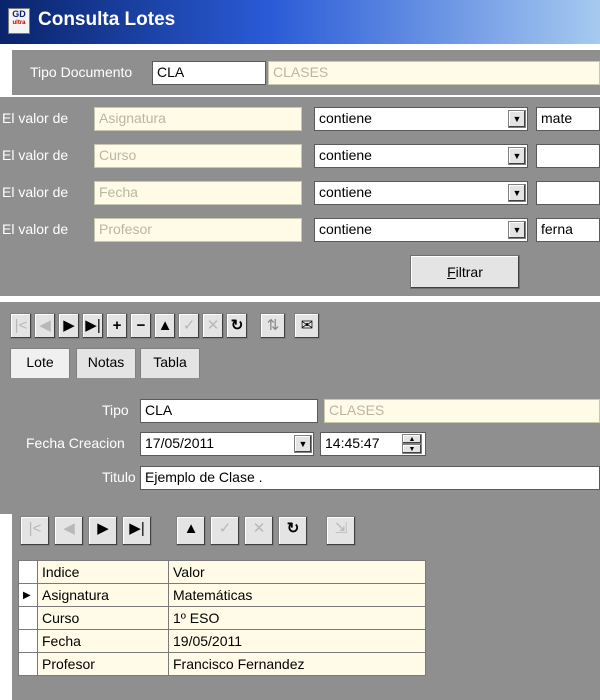 This screenshot has height=700, width=600. I want to click on logo-text-top: GD, so click(19, 14).